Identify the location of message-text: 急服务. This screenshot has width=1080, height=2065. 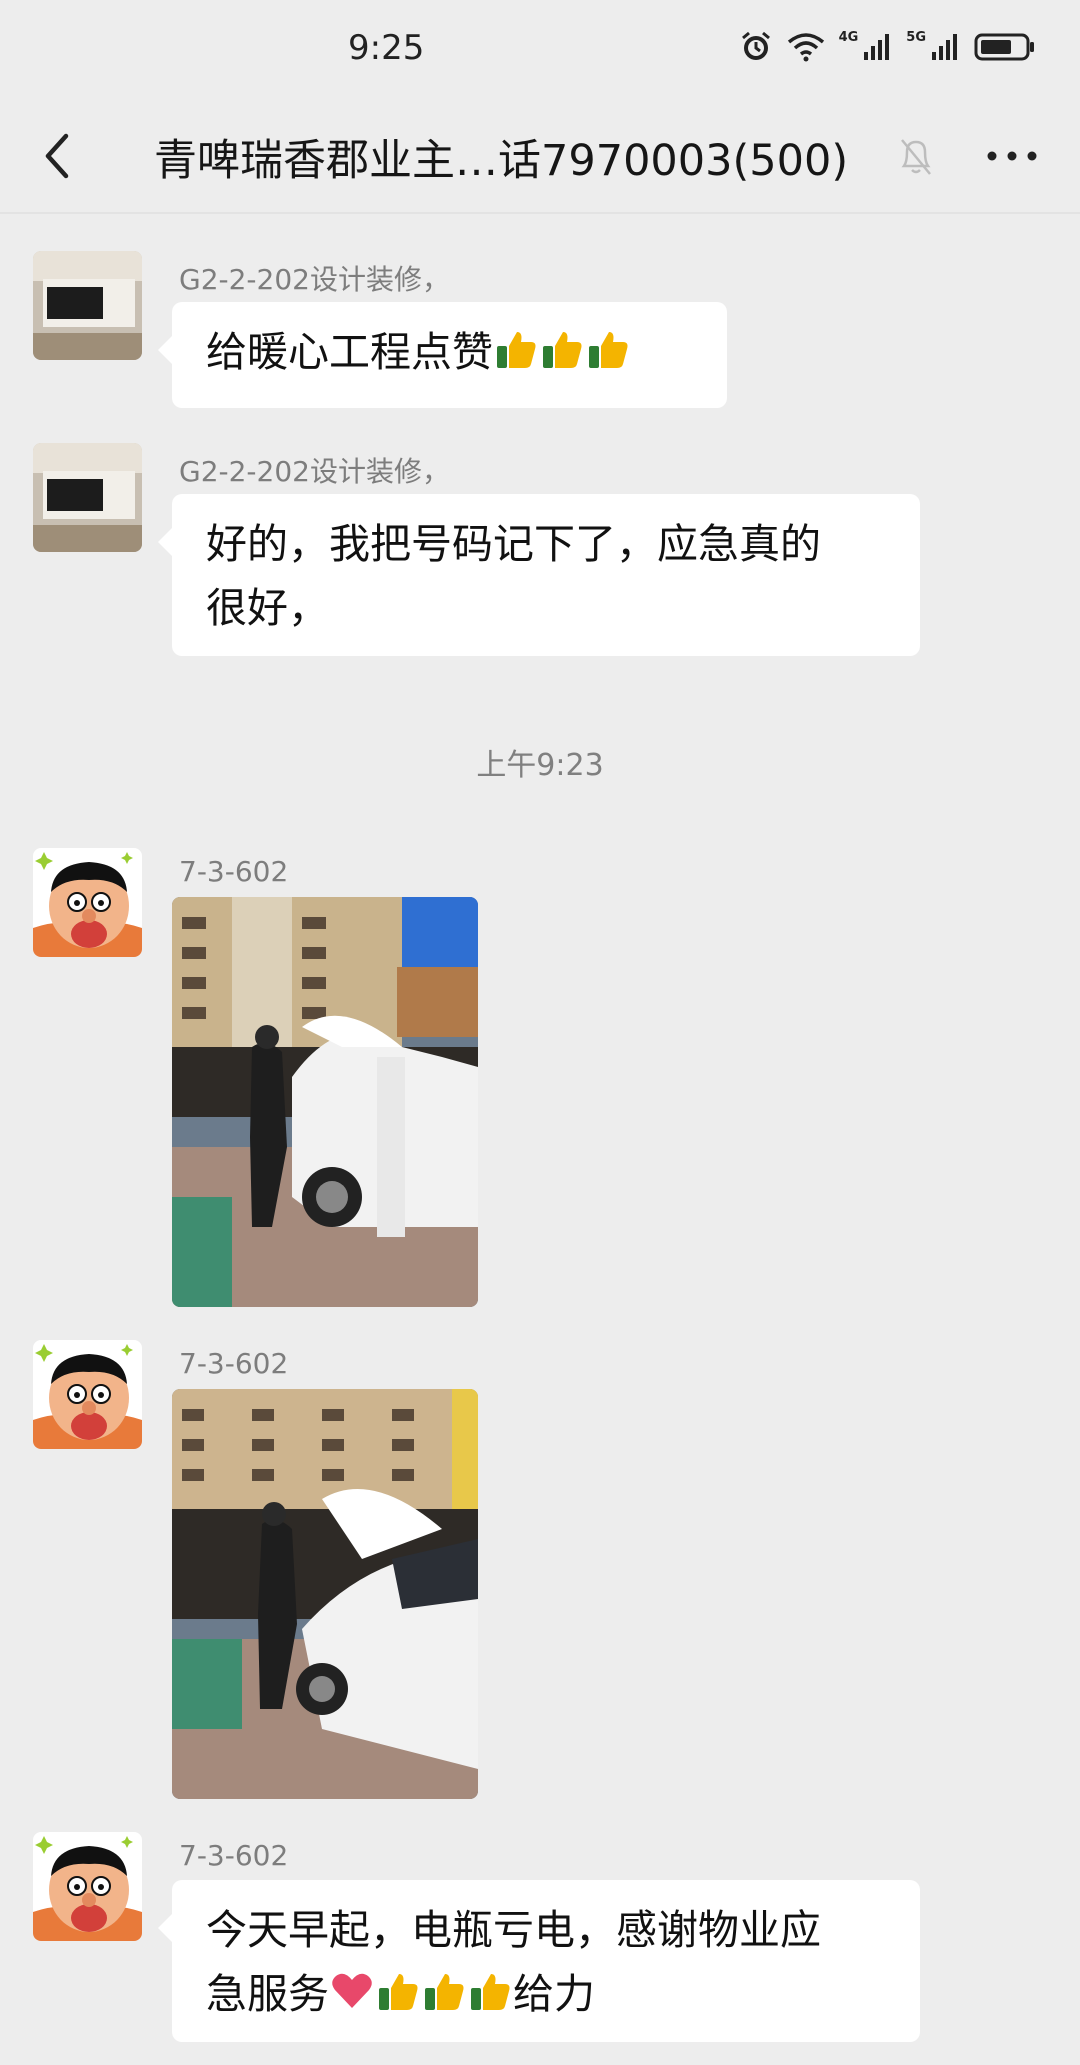
(267, 1994).